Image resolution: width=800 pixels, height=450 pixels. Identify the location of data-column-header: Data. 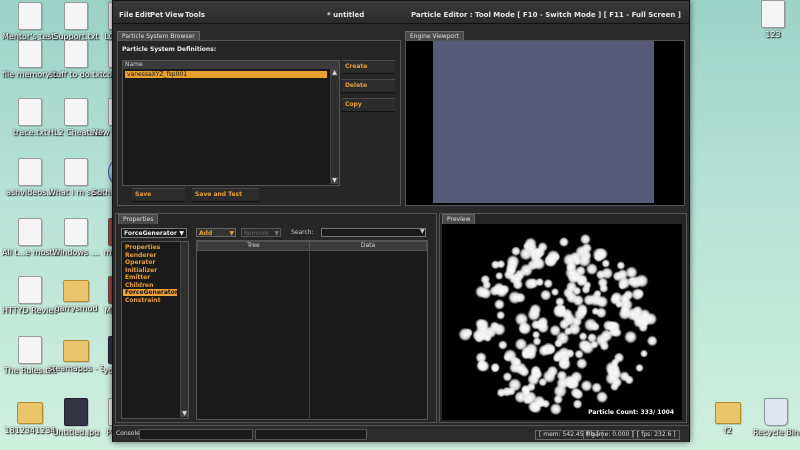
(368, 246).